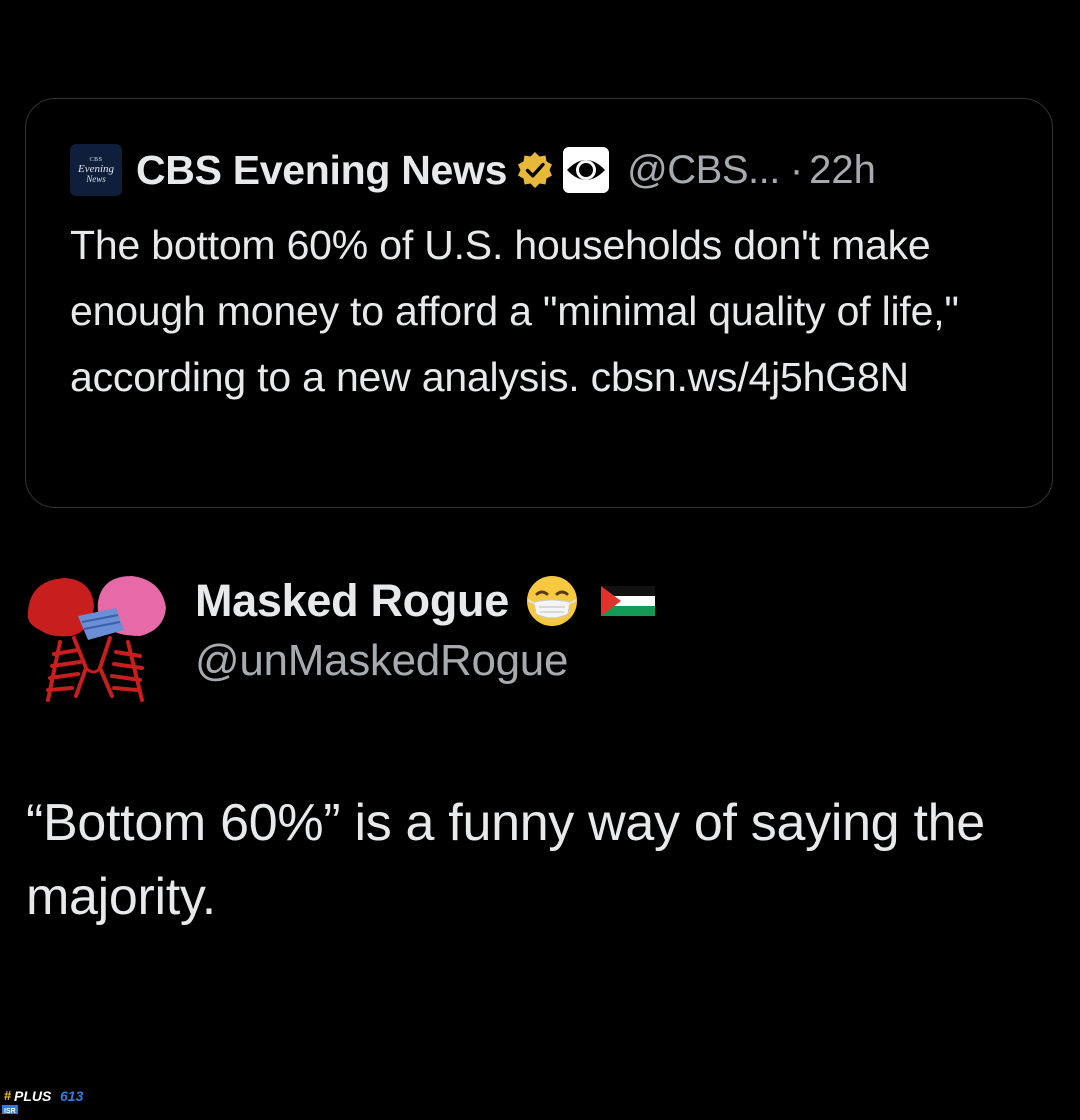  I want to click on reply-display-name: Masked Rogue, so click(352, 601).